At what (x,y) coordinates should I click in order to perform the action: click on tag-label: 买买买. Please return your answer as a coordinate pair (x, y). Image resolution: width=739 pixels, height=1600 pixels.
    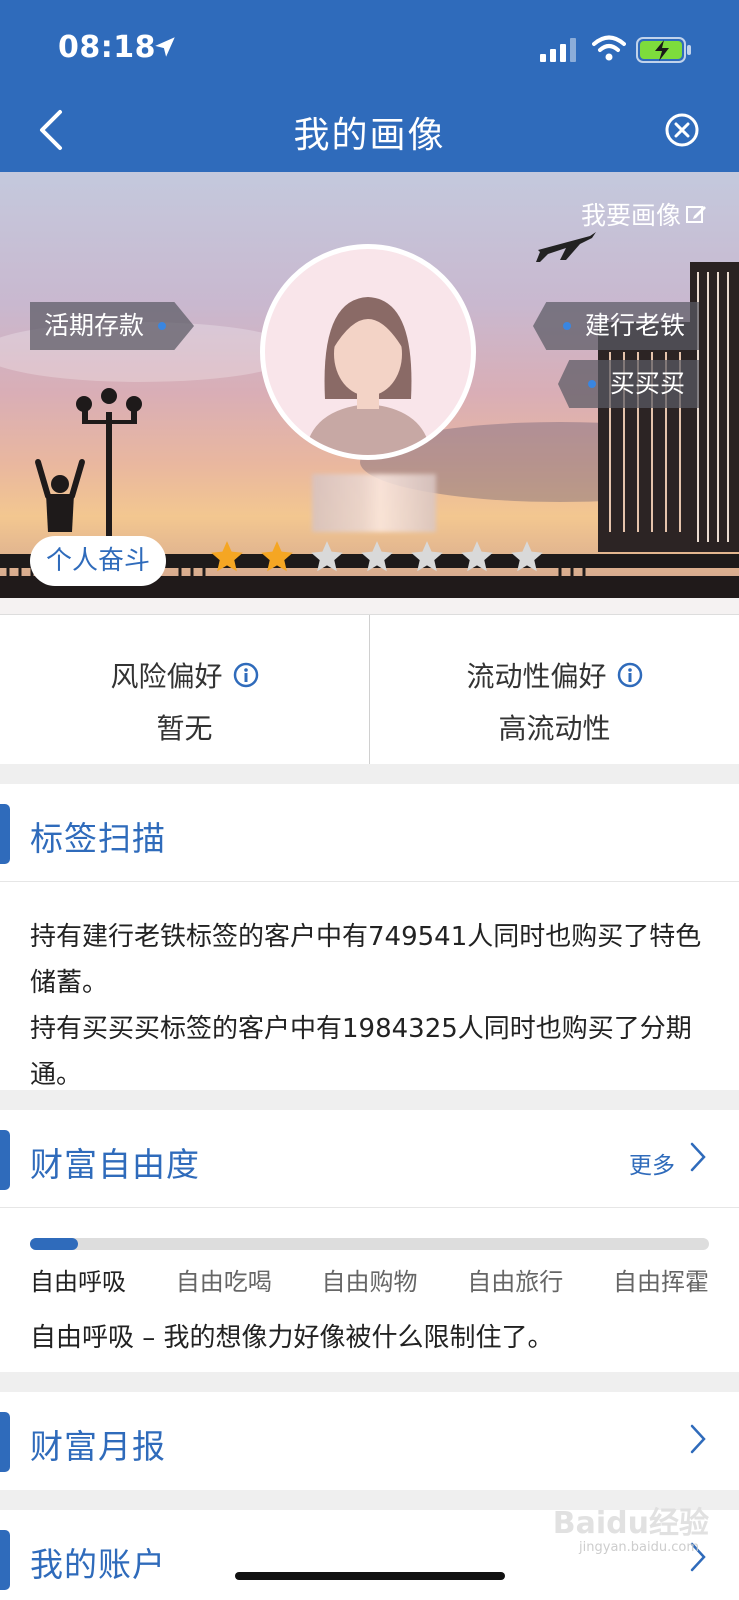
    Looking at the image, I should click on (647, 383).